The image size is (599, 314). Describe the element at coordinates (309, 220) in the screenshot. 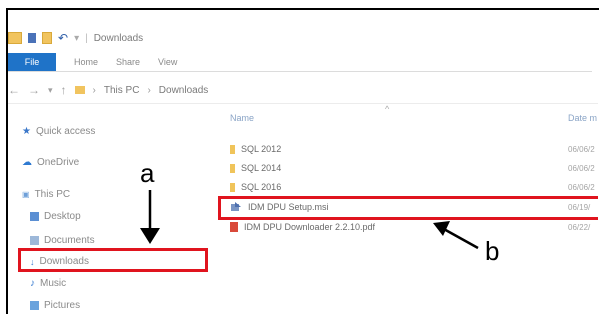

I see `annotation-arrows` at that location.